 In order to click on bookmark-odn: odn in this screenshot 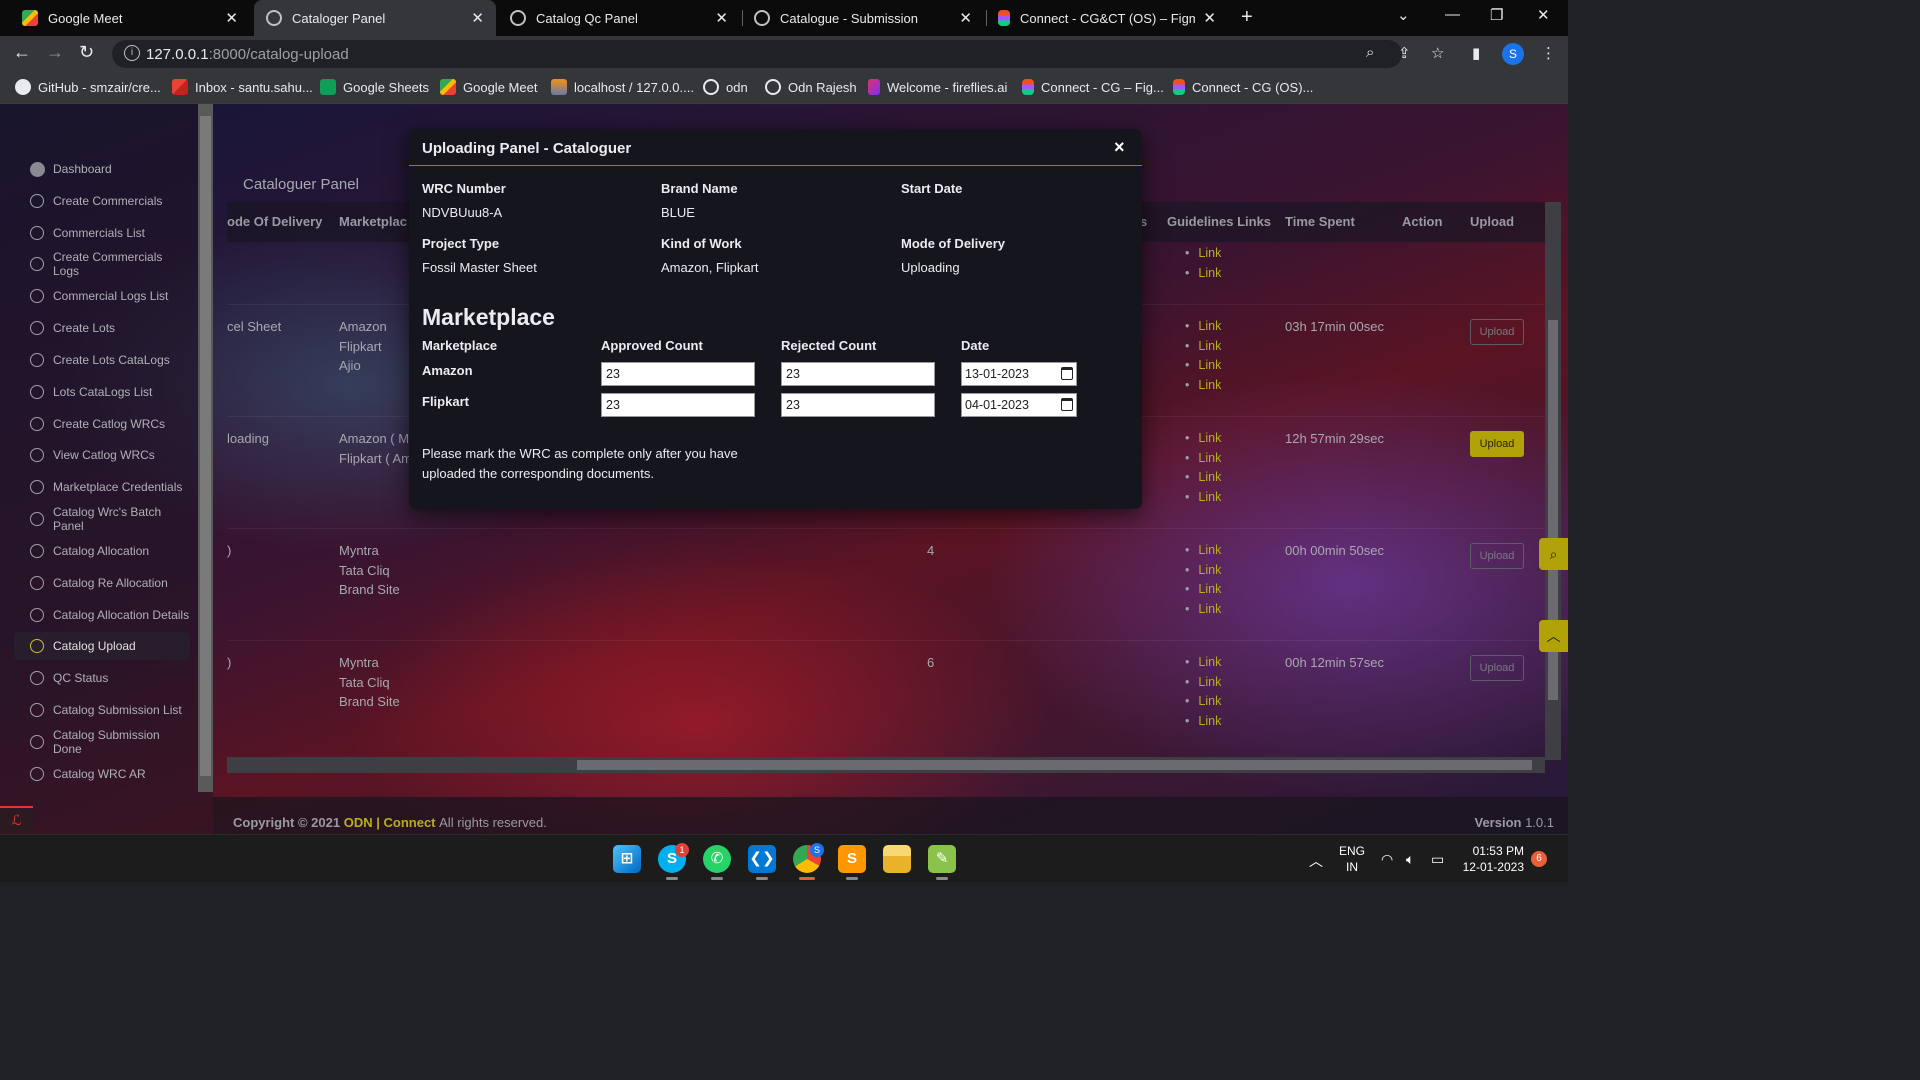, I will do `click(725, 87)`.